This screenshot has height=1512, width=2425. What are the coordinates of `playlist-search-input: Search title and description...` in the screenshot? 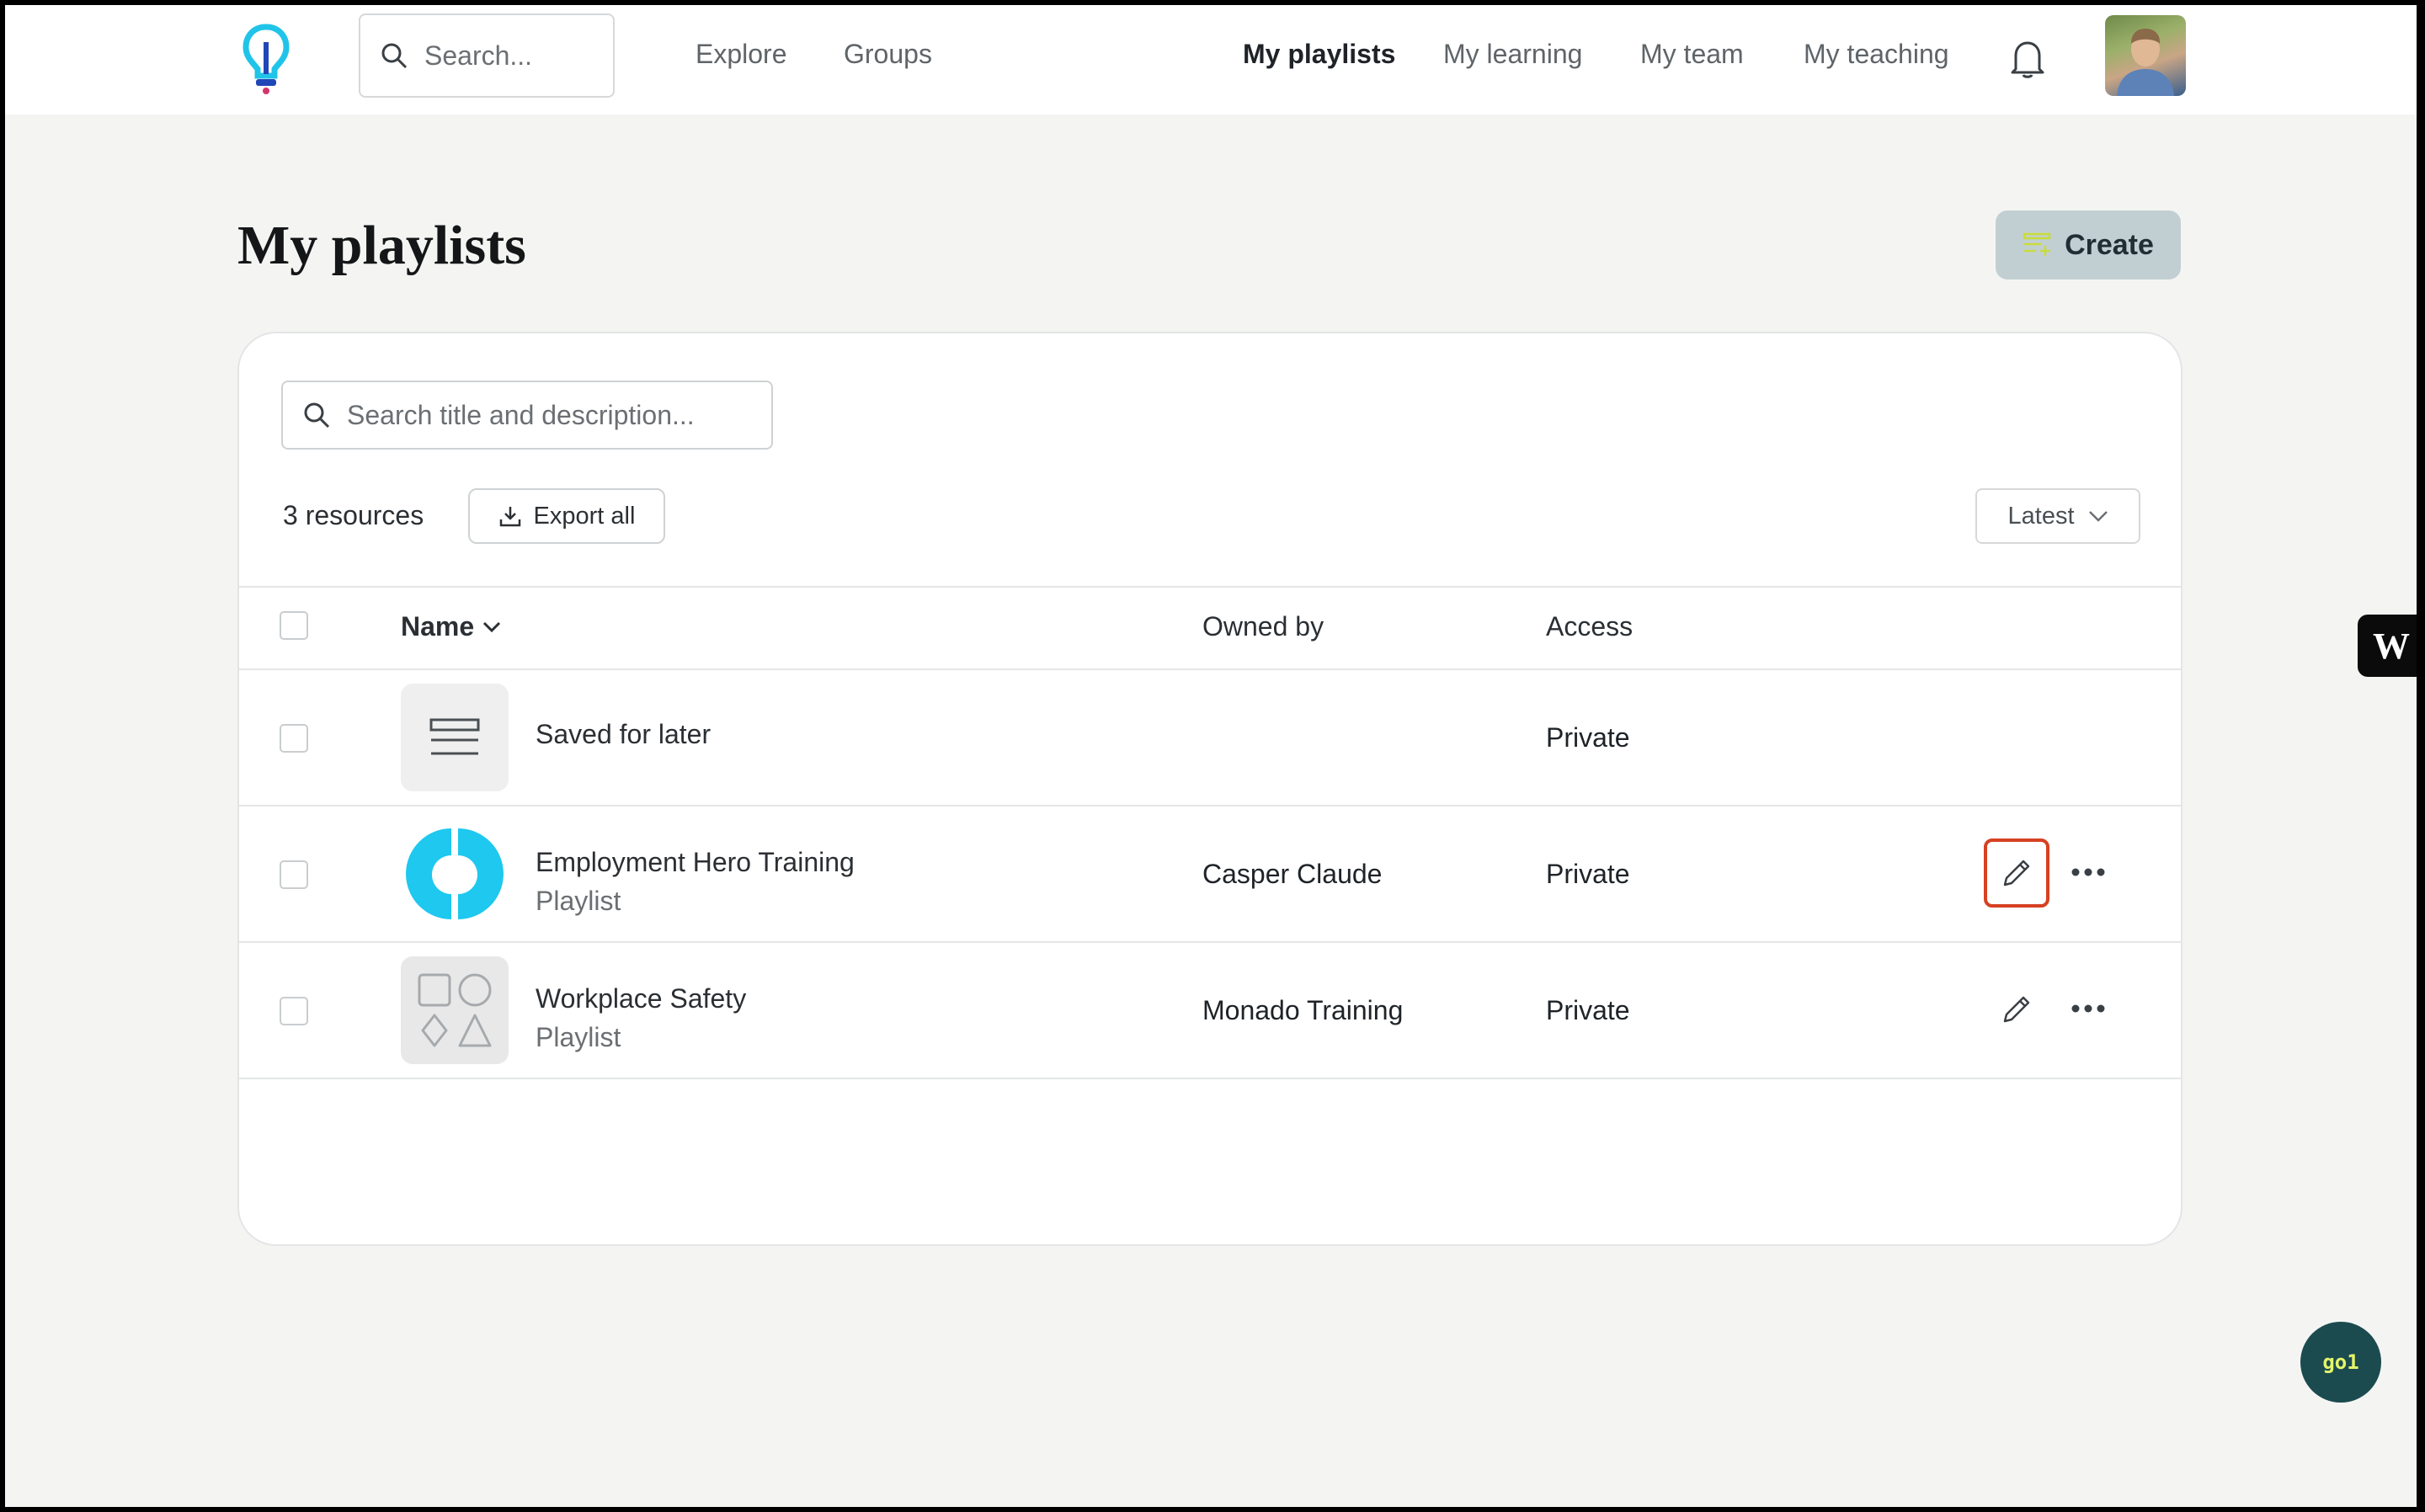 It's located at (527, 416).